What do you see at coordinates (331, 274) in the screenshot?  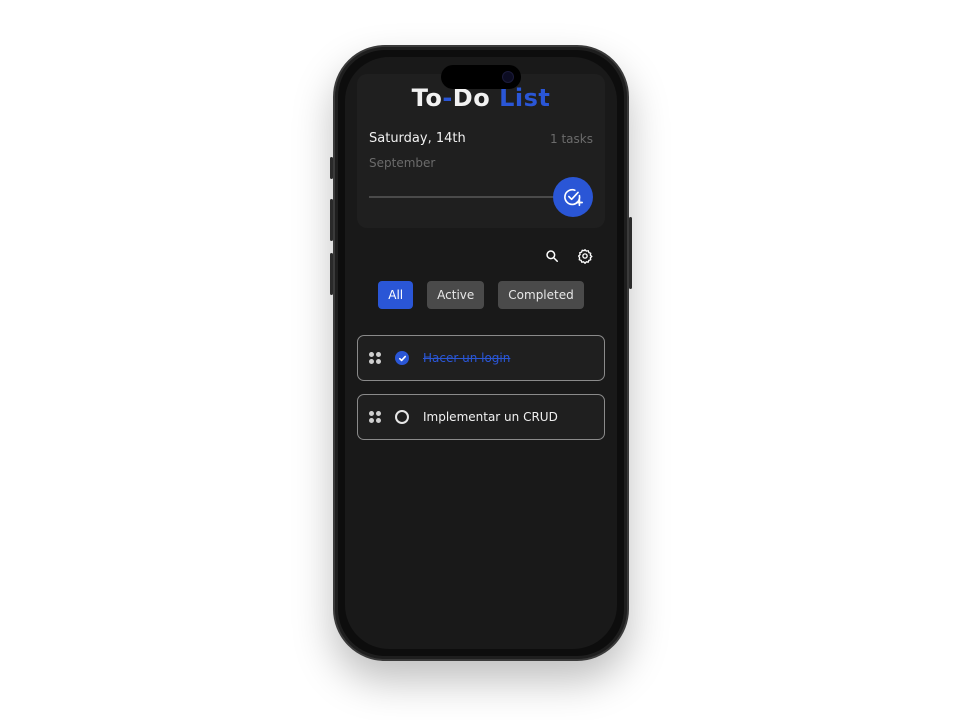 I see `phone-volume-down` at bounding box center [331, 274].